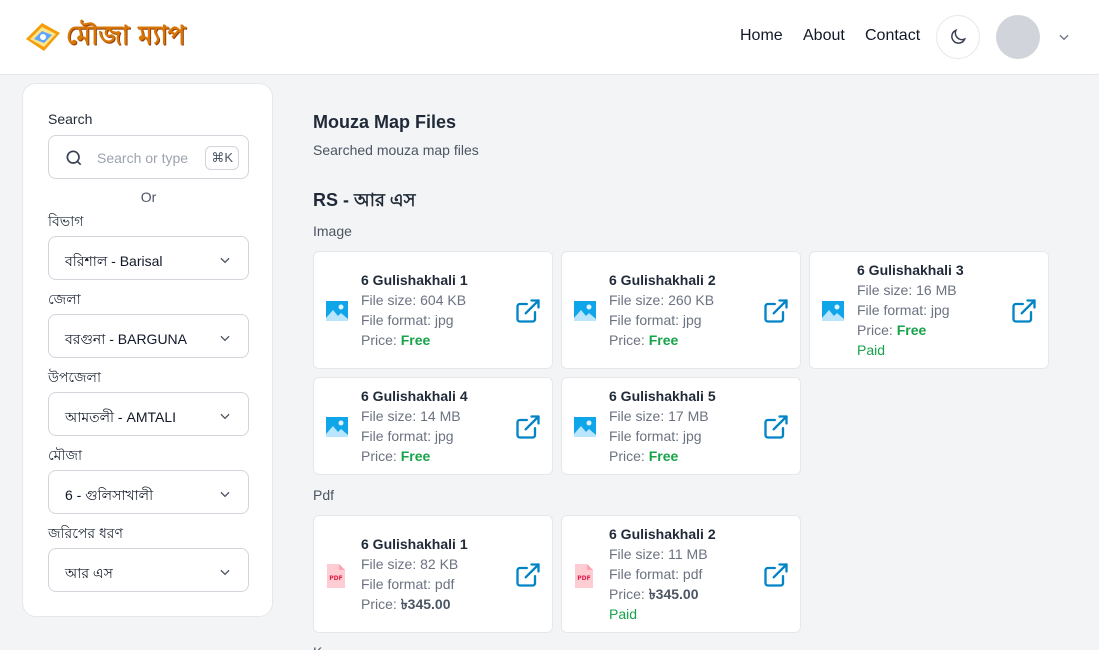  I want to click on survey-type-value: আর এস, so click(89, 573).